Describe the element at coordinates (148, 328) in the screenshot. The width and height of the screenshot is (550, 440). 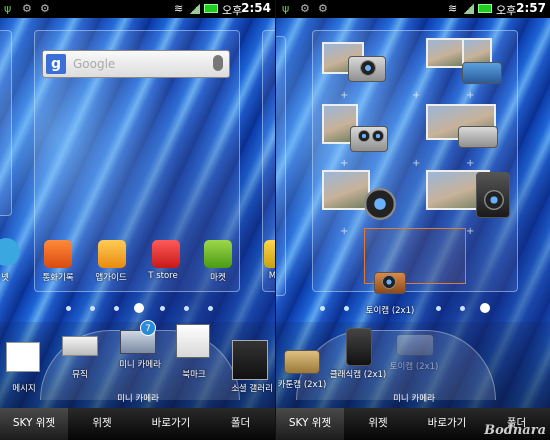
I see `count-badge: 7` at that location.